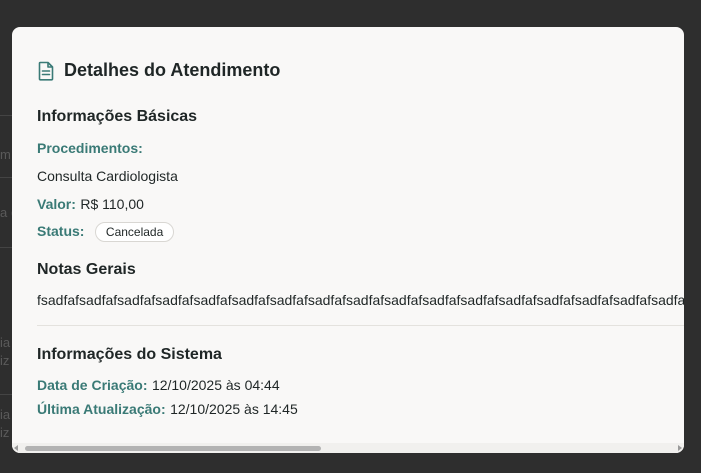 Image resolution: width=701 pixels, height=473 pixels. What do you see at coordinates (5, 154) in the screenshot?
I see `bg-text-fragment: m` at bounding box center [5, 154].